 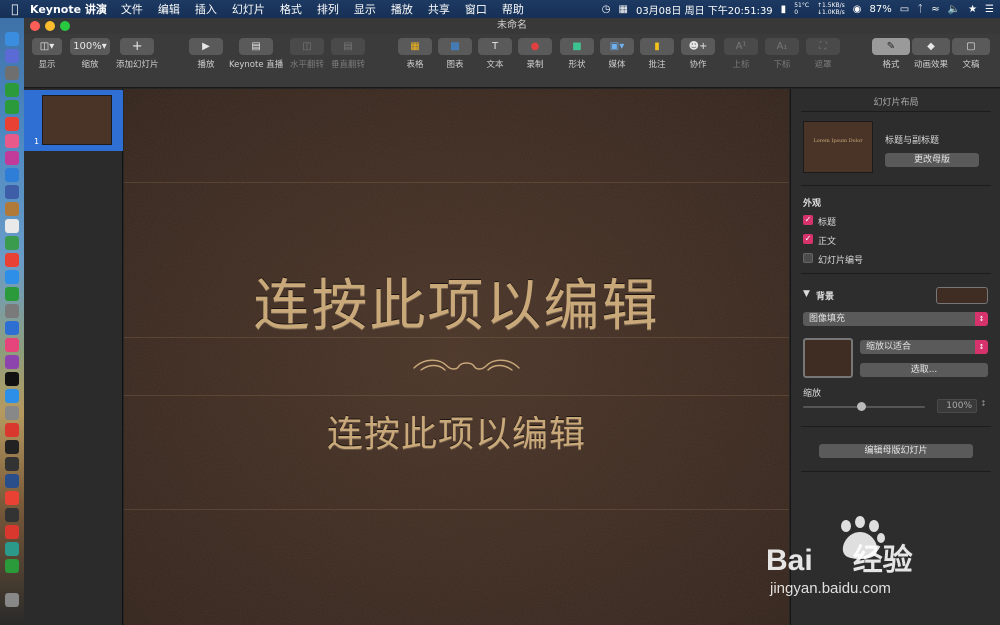 What do you see at coordinates (838, 147) in the screenshot?
I see `master-thumbnail: Lorem Ipsum Dolor` at bounding box center [838, 147].